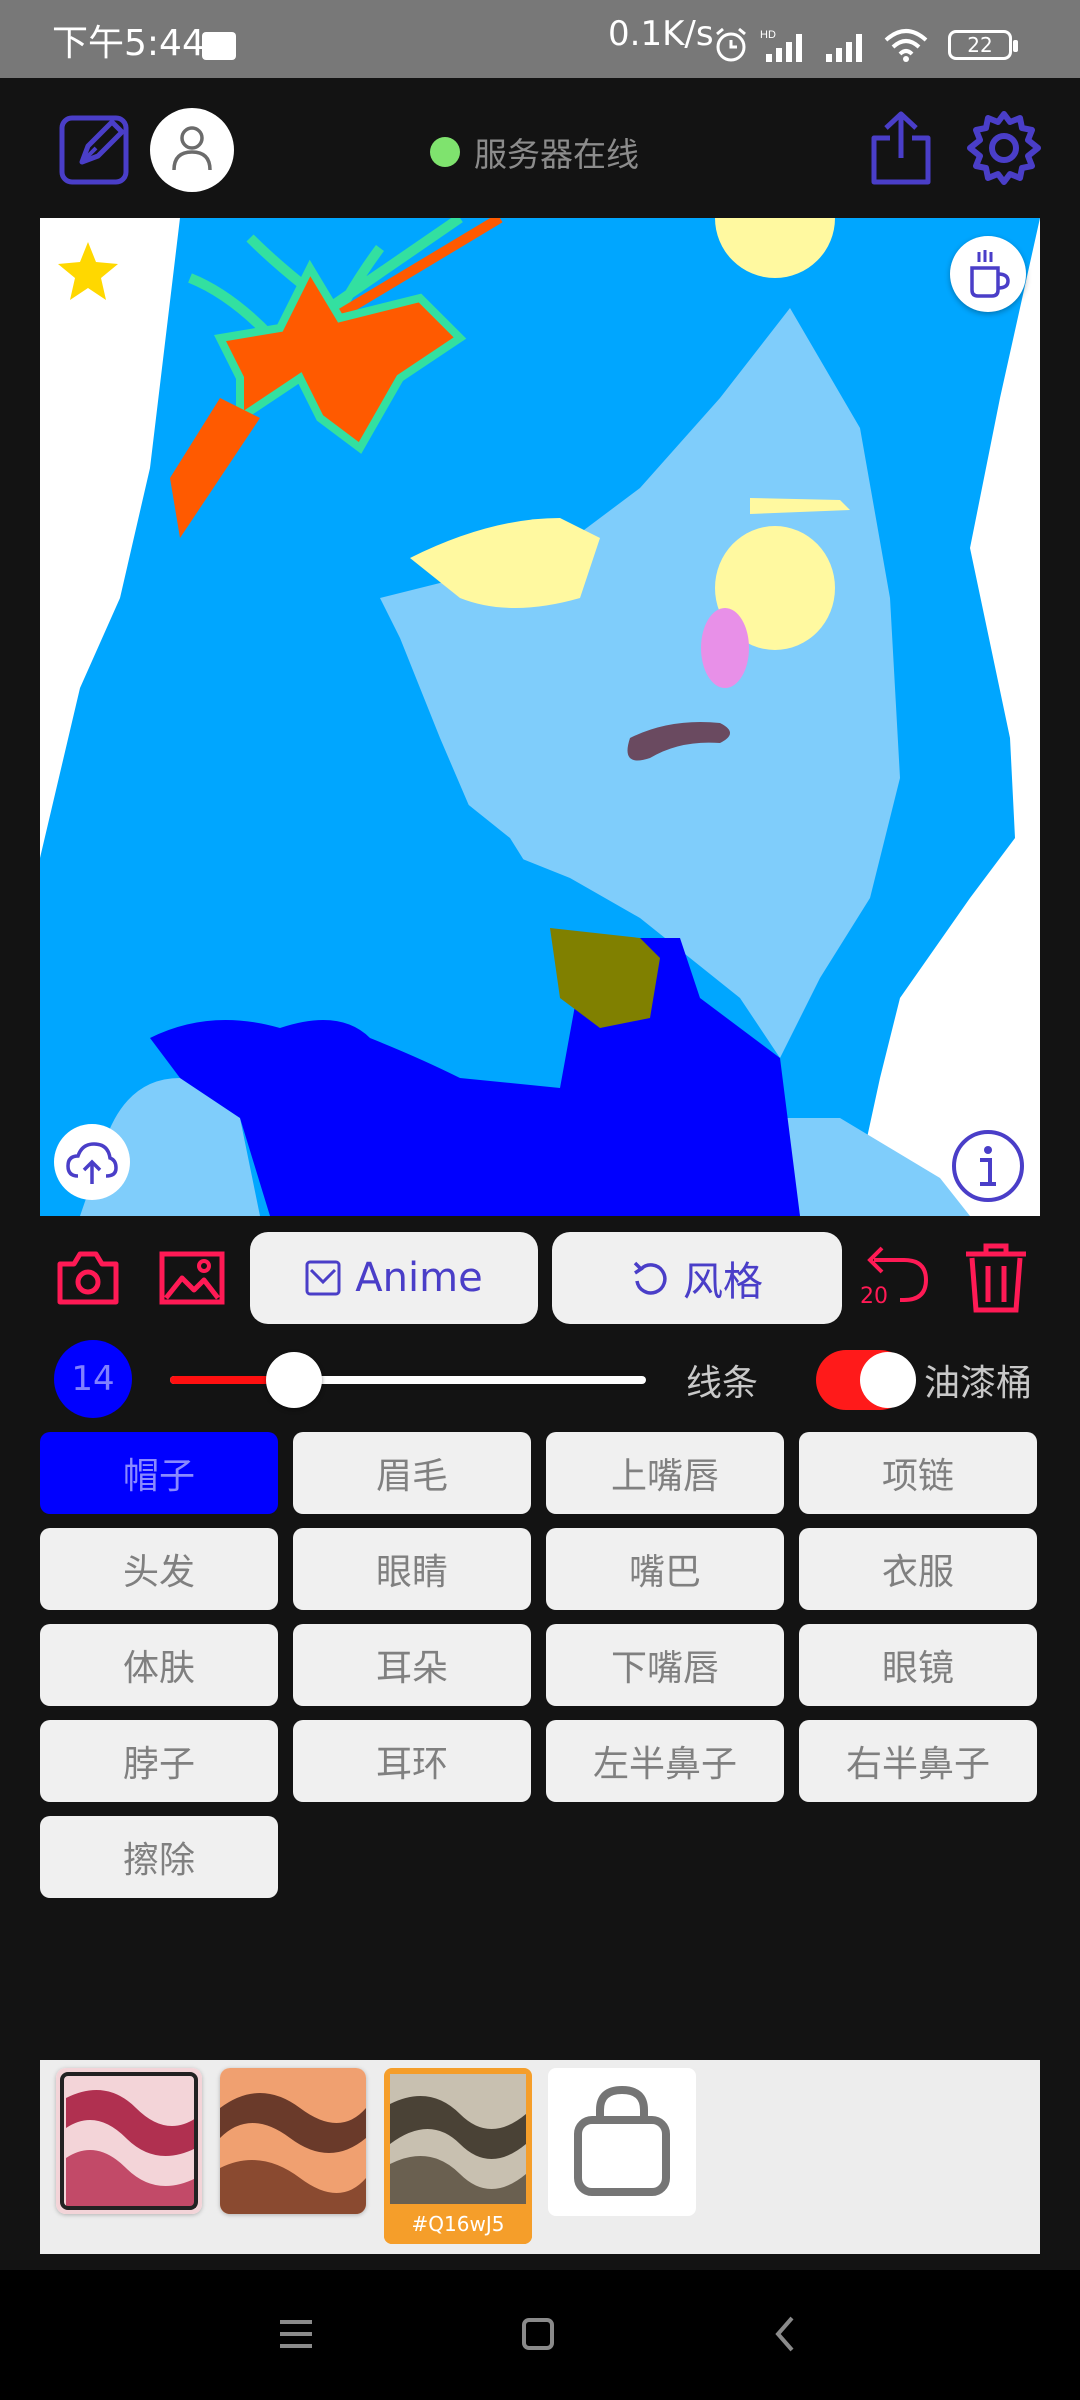  I want to click on gear-icon, so click(1004, 148).